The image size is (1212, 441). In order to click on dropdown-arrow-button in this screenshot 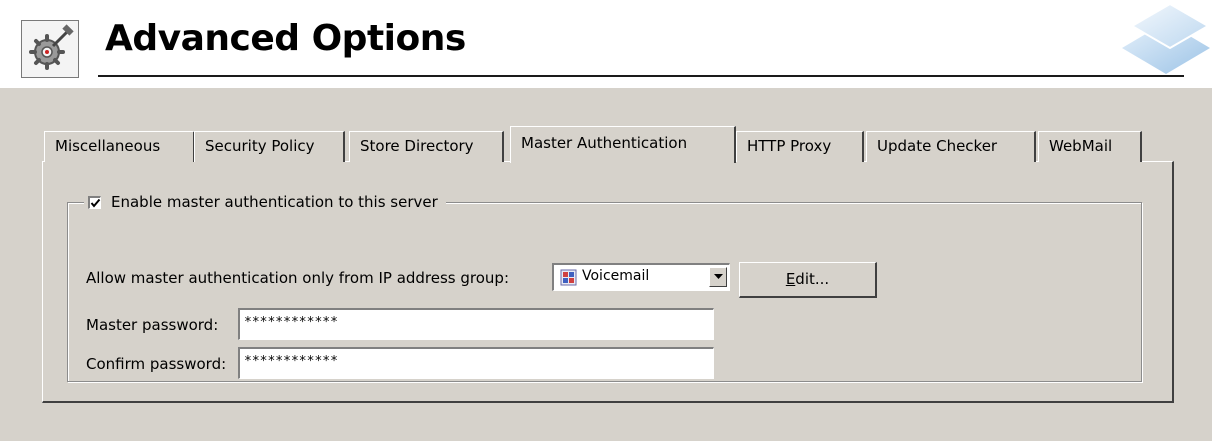, I will do `click(718, 277)`.